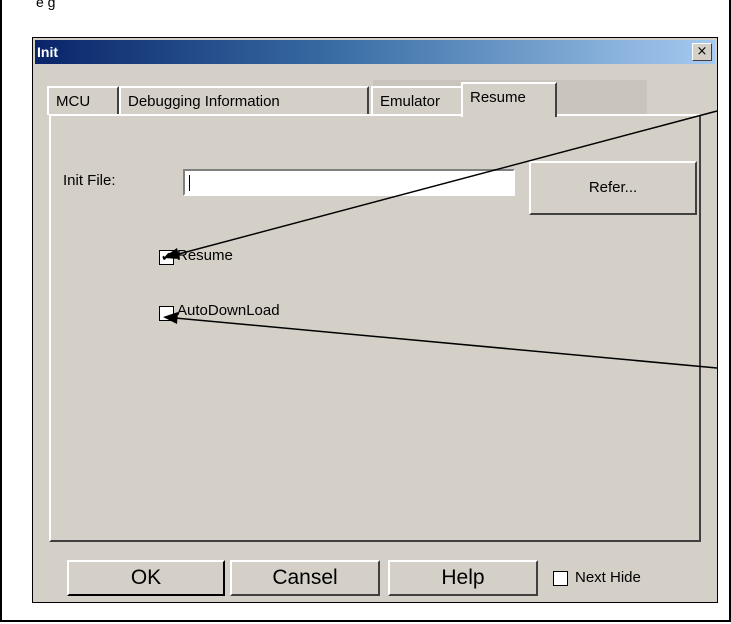 The image size is (731, 624). I want to click on tab-label: Resume, so click(498, 97).